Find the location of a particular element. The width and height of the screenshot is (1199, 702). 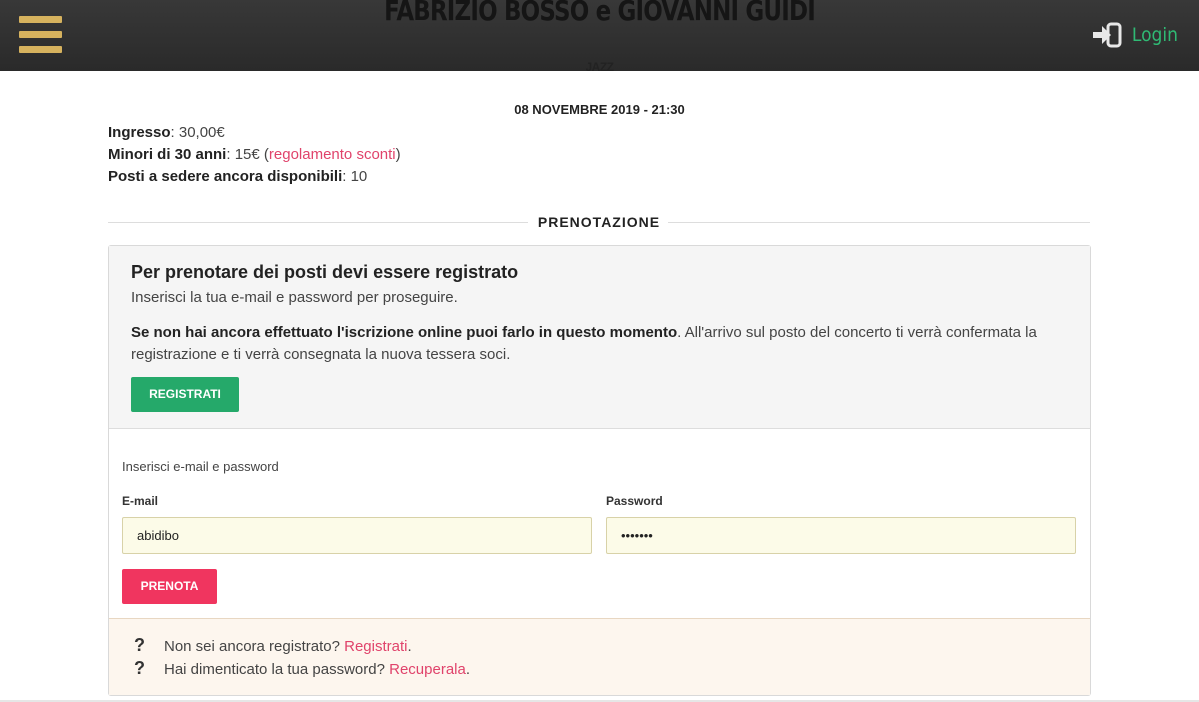

register-button: REGISTRATI is located at coordinates (185, 394).